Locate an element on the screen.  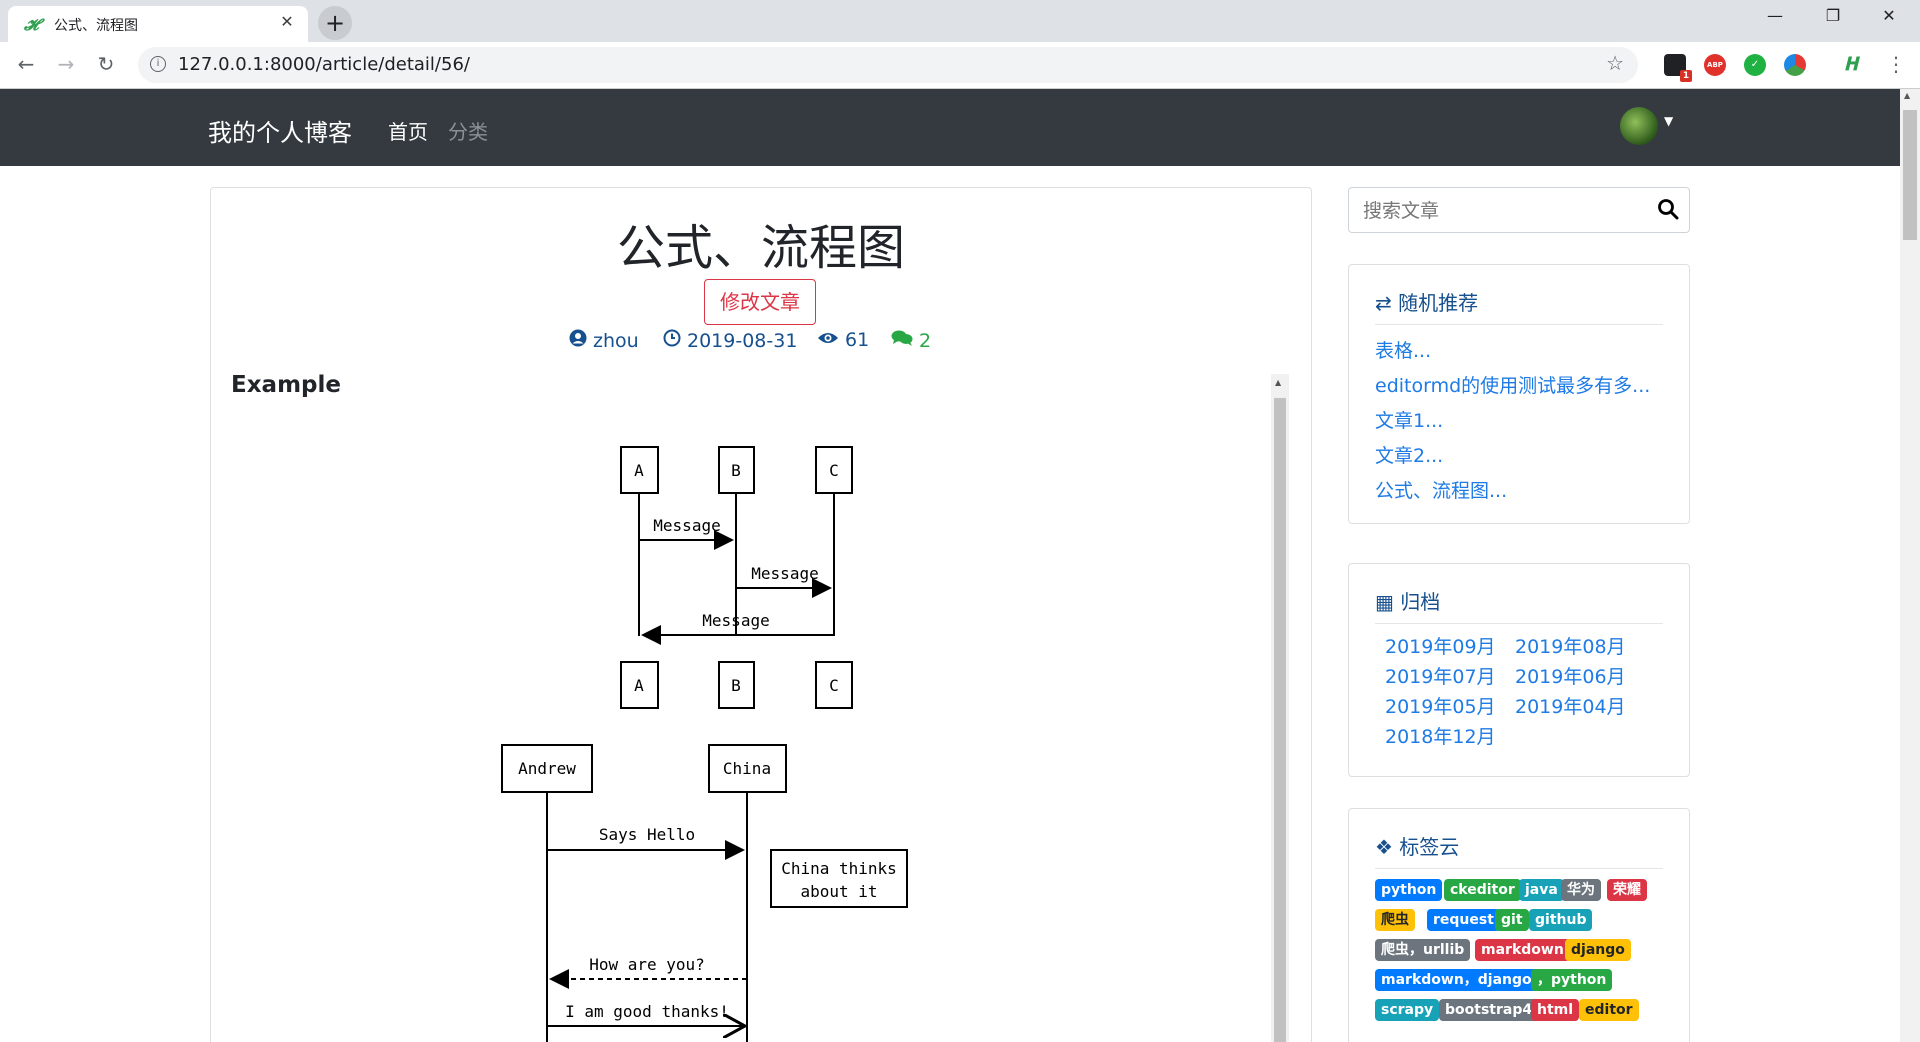
close-tab-icon: ✕ is located at coordinates (287, 21).